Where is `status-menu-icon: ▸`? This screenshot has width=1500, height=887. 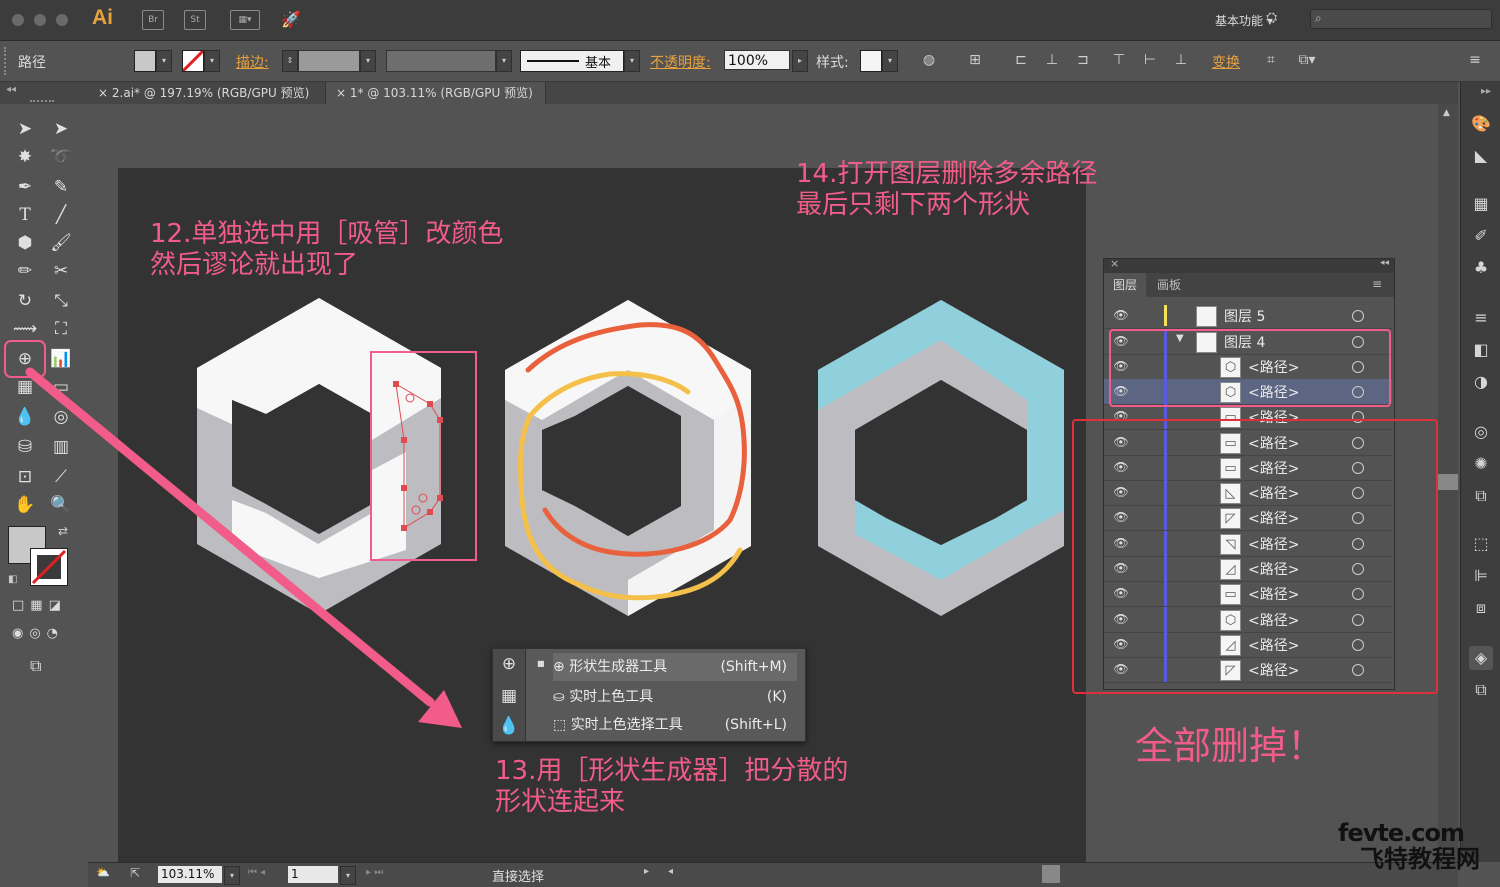 status-menu-icon: ▸ is located at coordinates (646, 871).